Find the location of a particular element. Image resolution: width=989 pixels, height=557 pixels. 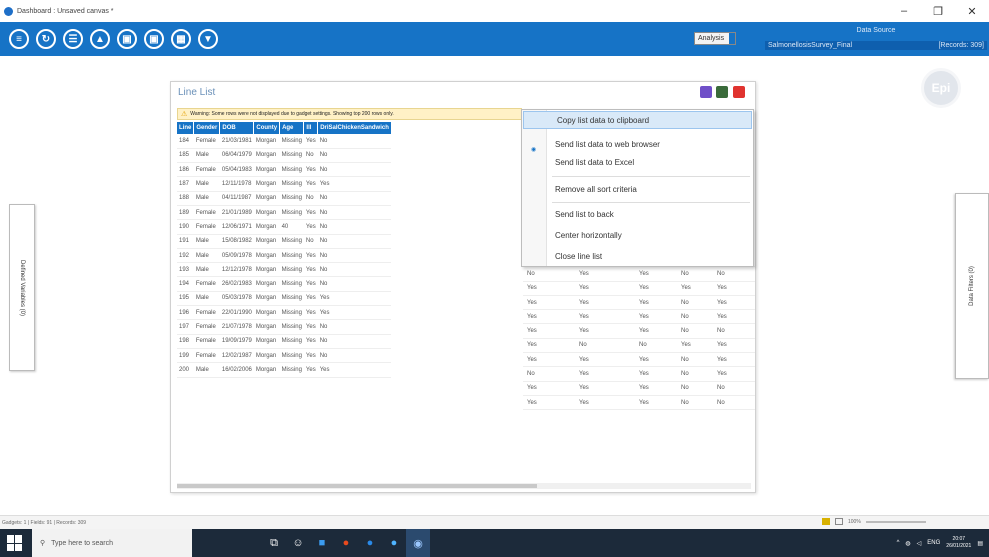

network-icon: ◍ is located at coordinates (907, 543).